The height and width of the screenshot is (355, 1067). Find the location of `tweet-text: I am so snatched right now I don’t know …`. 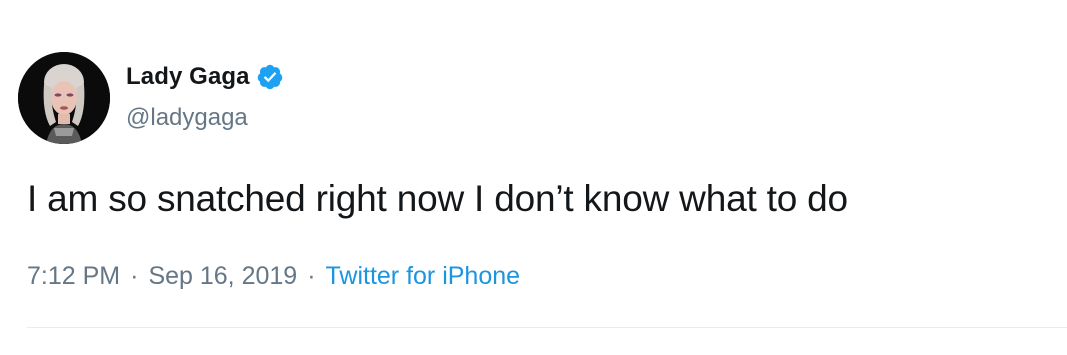

tweet-text: I am so snatched right now I don’t know … is located at coordinates (437, 198).